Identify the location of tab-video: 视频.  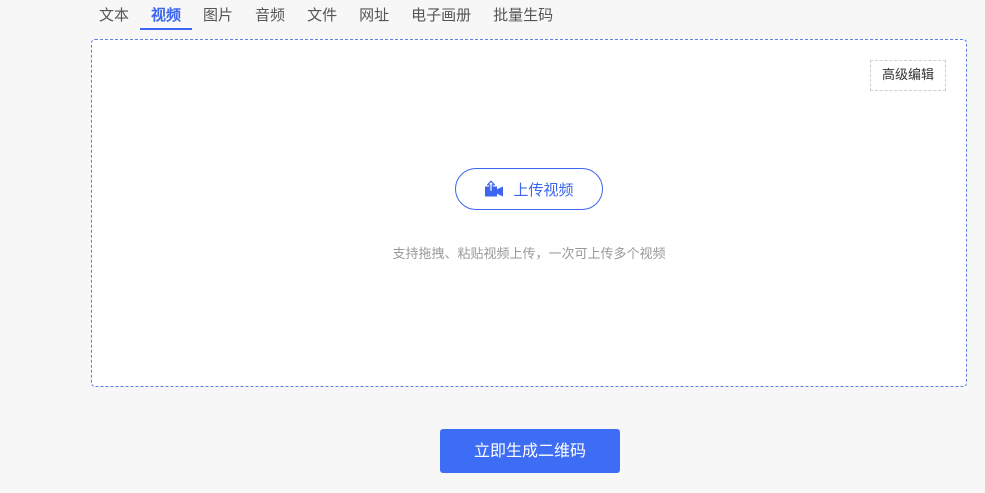
(166, 15).